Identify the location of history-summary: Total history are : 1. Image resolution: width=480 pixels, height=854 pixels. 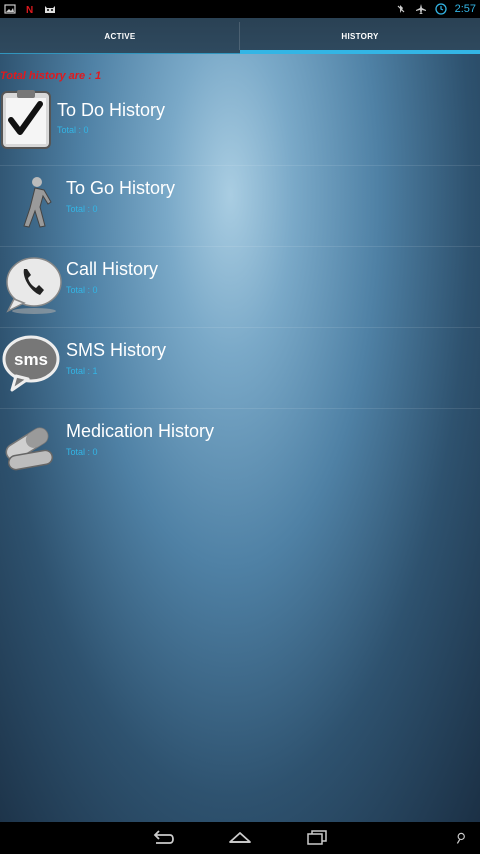
(51, 76).